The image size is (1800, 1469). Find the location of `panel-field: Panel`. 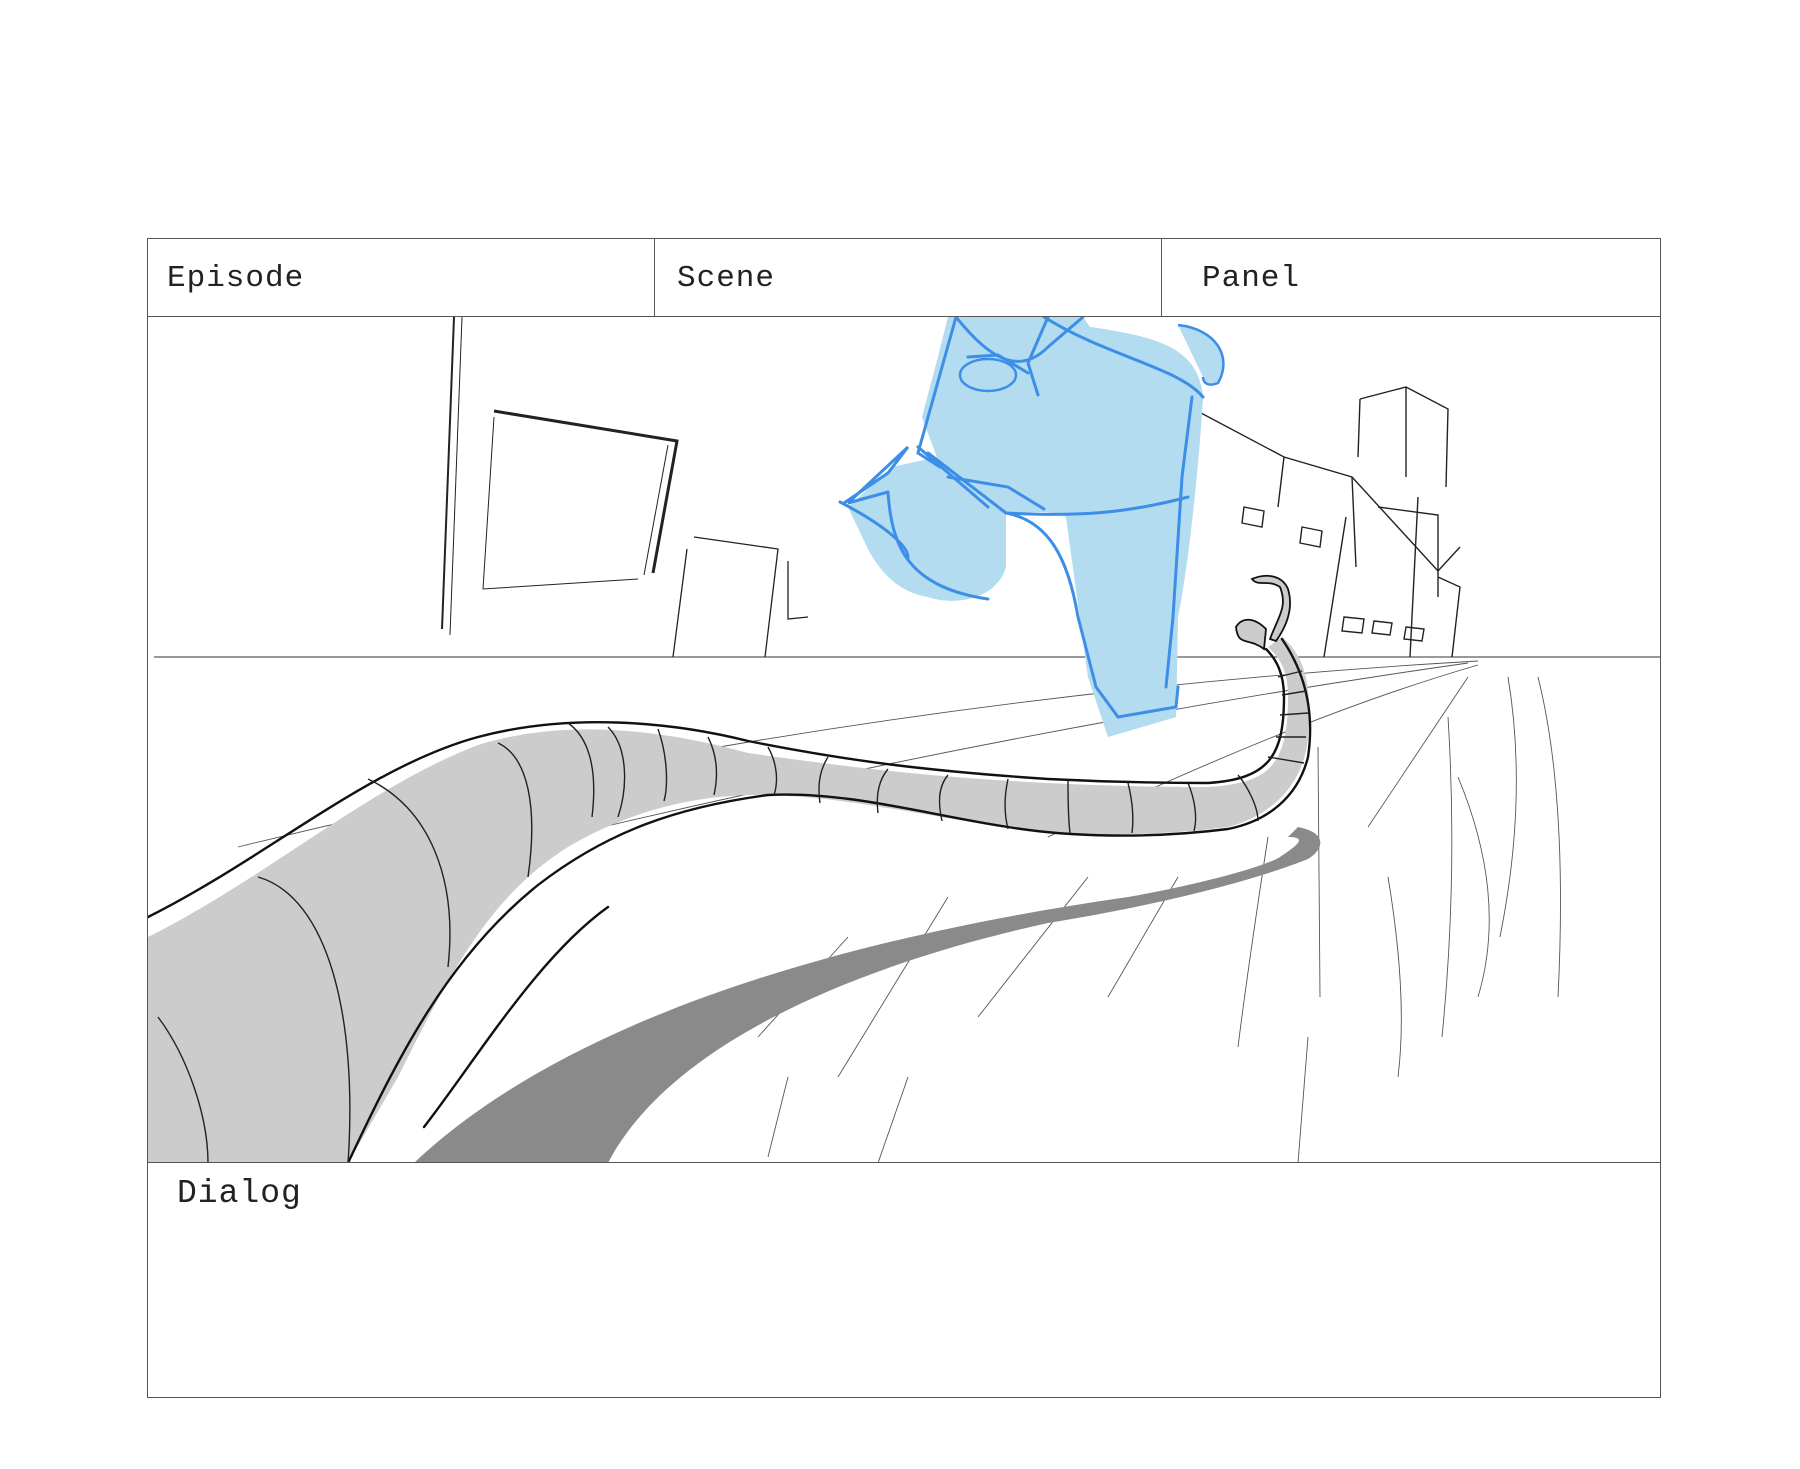

panel-field: Panel is located at coordinates (1411, 278).